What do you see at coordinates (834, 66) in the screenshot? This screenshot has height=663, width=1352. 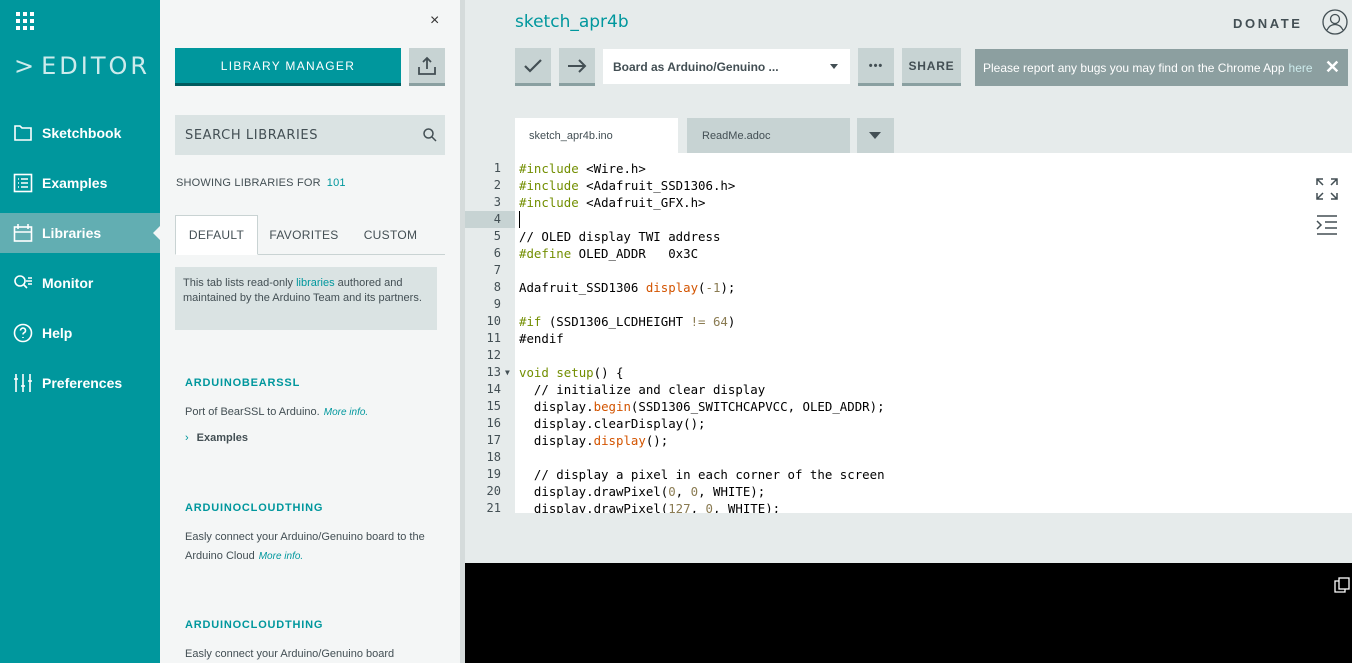 I see `chevron-down-icon` at bounding box center [834, 66].